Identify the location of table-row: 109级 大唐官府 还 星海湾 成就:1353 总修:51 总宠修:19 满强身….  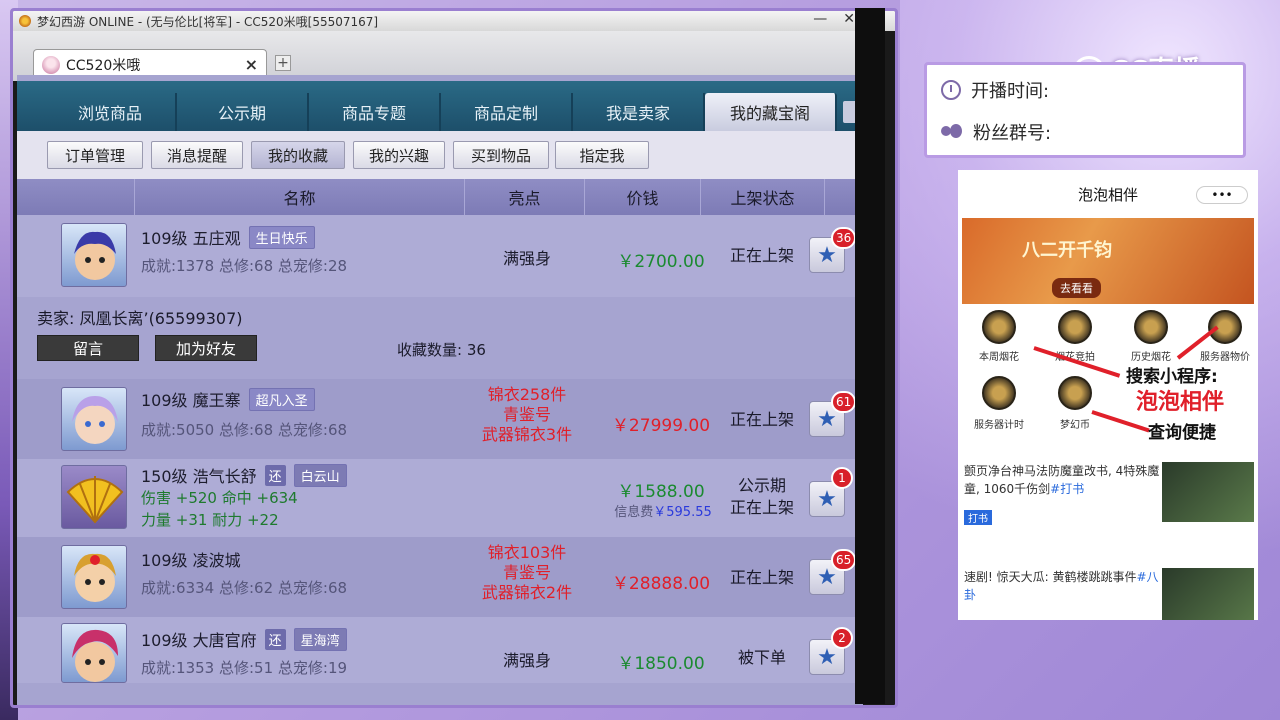
(440, 650).